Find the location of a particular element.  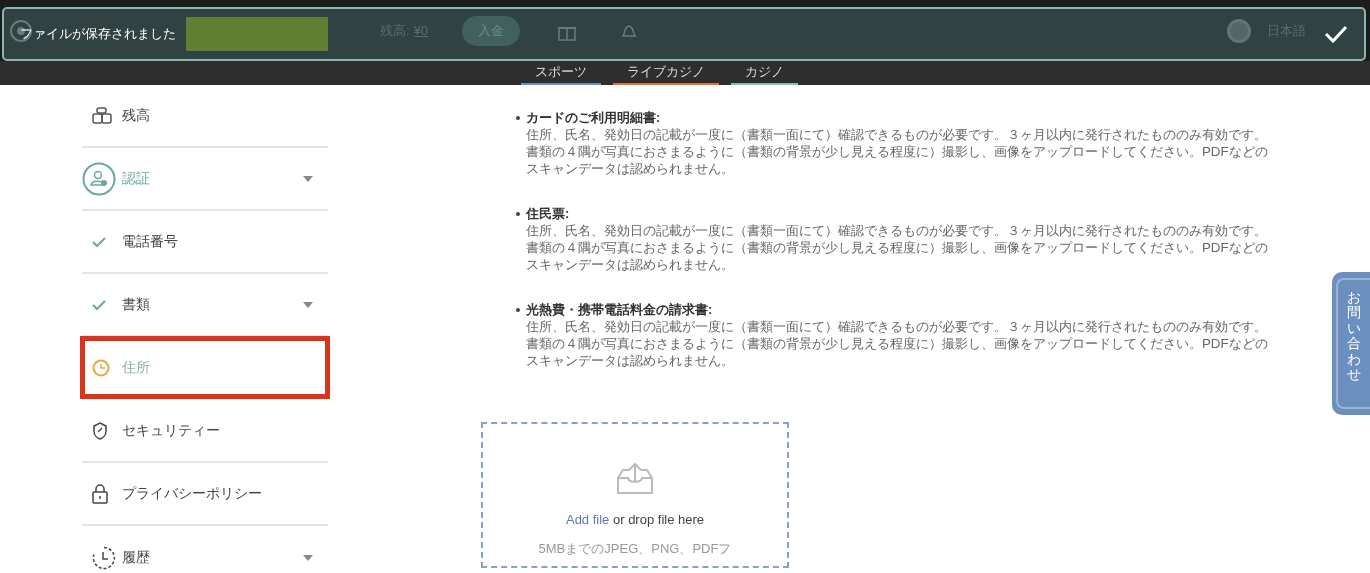

sidebar-item: 書類 is located at coordinates (212, 304).